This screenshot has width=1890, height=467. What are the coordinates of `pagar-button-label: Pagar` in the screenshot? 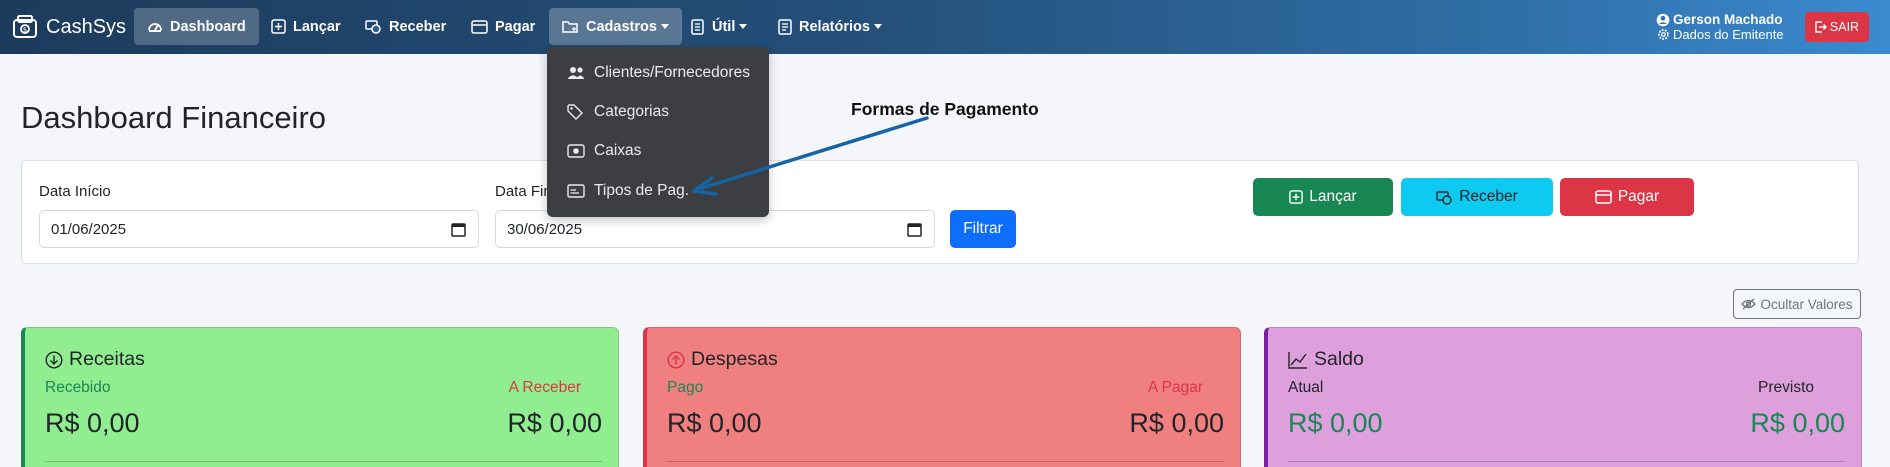 It's located at (1638, 196).